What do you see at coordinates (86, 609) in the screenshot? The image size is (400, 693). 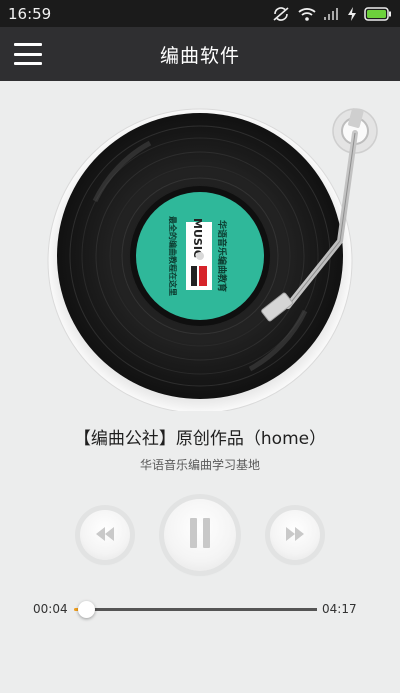 I see `progress-thumb` at bounding box center [86, 609].